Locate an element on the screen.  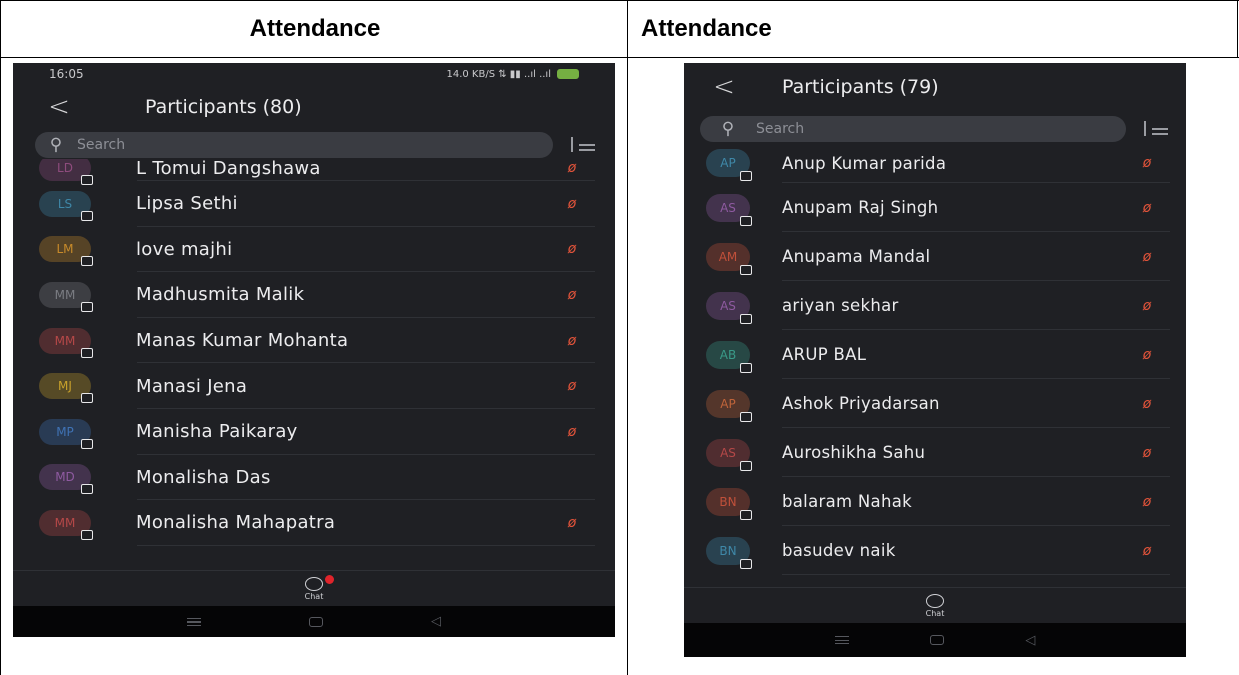
participant-row: MDMonalisha Dasø is located at coordinates (314, 478).